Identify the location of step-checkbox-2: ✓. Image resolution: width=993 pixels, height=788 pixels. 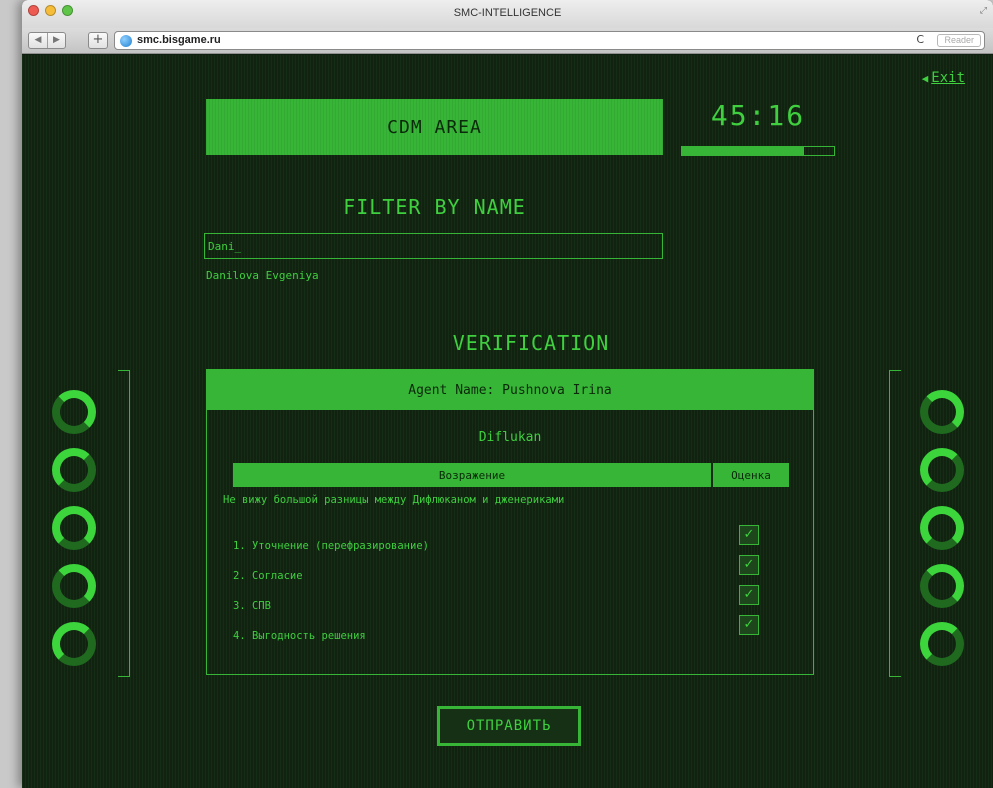
(749, 565).